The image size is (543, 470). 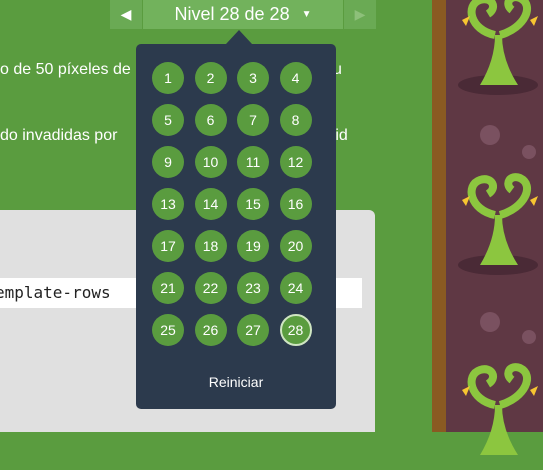 I want to click on level-selector-toggle: Nivel 28 de 28 ▼, so click(x=243, y=14).